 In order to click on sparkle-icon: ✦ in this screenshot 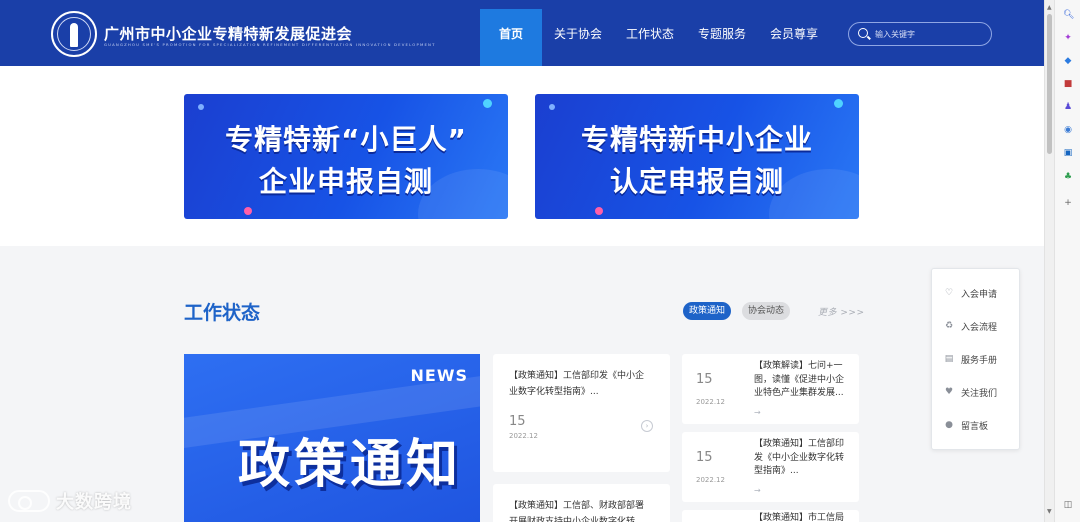, I will do `click(1068, 38)`.